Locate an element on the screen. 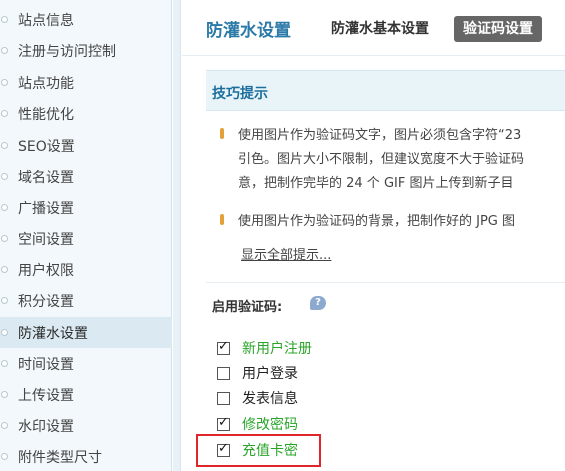 This screenshot has height=471, width=565. sidebar-item-user-permissions: 用户权限 is located at coordinates (86, 269).